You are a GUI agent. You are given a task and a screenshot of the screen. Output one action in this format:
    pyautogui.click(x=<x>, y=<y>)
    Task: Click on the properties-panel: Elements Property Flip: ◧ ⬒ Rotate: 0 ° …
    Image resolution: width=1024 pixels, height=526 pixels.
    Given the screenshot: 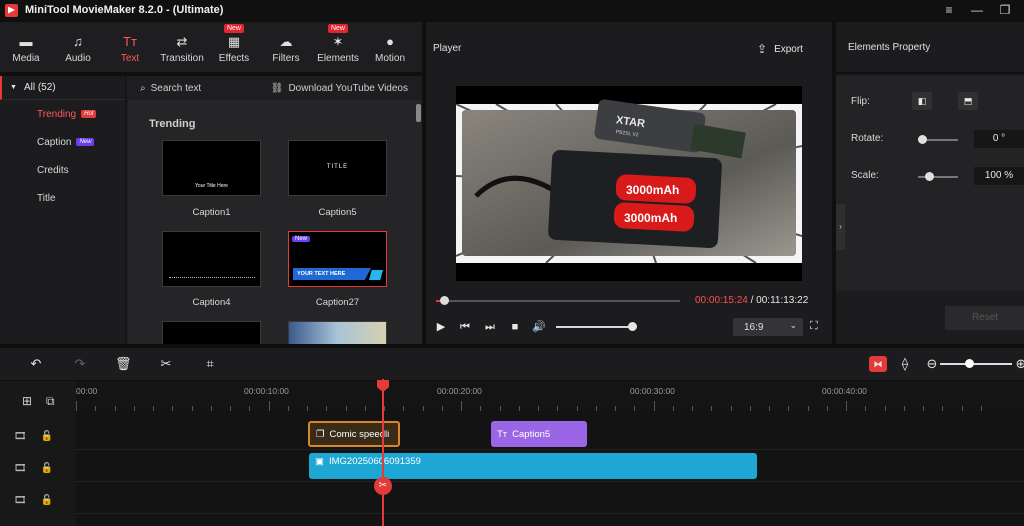 What is the action you would take?
    pyautogui.click(x=930, y=183)
    